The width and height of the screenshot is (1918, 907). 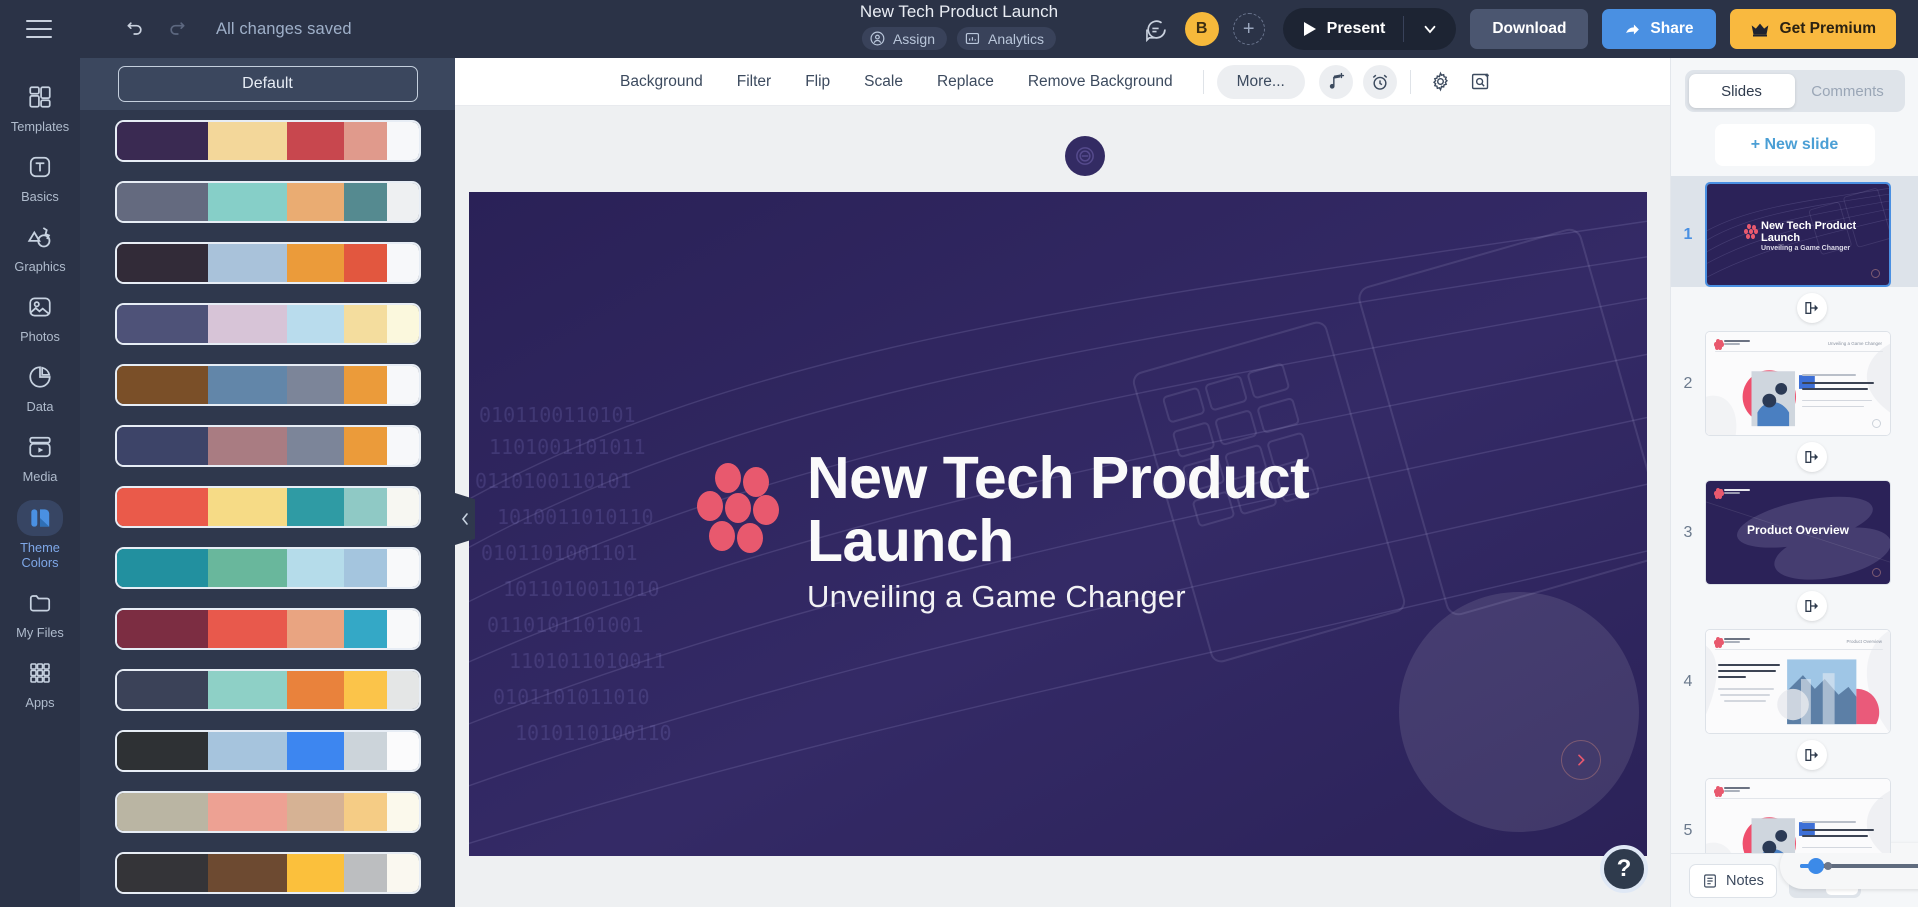 I want to click on get-premium-button: Get Premium, so click(x=1812, y=29).